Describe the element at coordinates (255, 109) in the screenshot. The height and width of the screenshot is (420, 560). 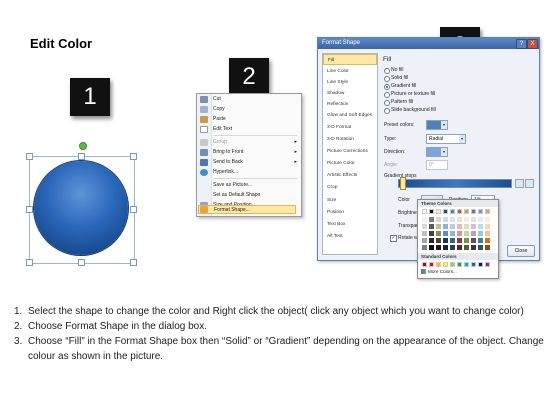
I see `context-item-copy: Copy` at that location.